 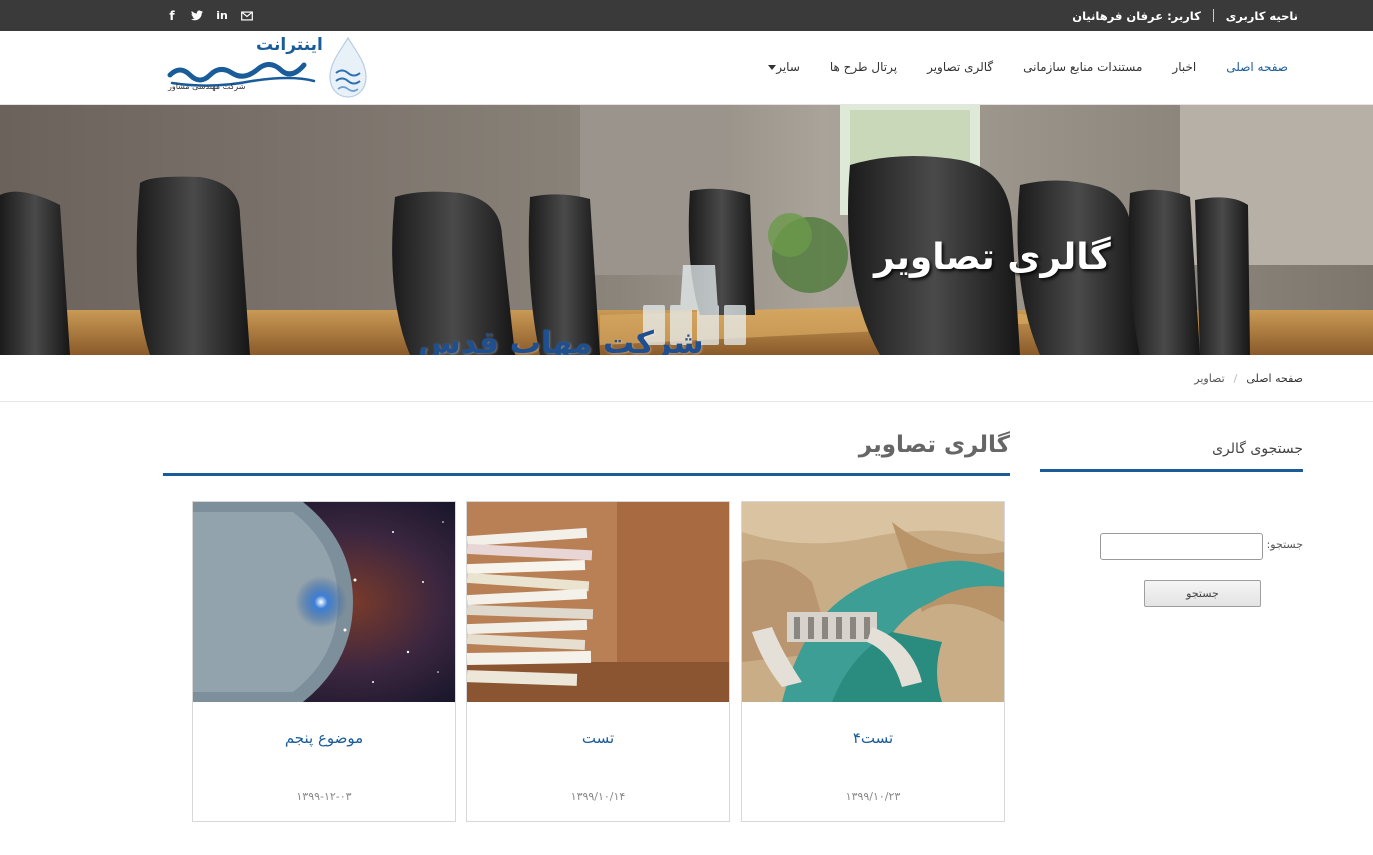 I want to click on gallery-card: تست۴ ۱۳۹۹/۱۰/۲۳, so click(x=873, y=661).